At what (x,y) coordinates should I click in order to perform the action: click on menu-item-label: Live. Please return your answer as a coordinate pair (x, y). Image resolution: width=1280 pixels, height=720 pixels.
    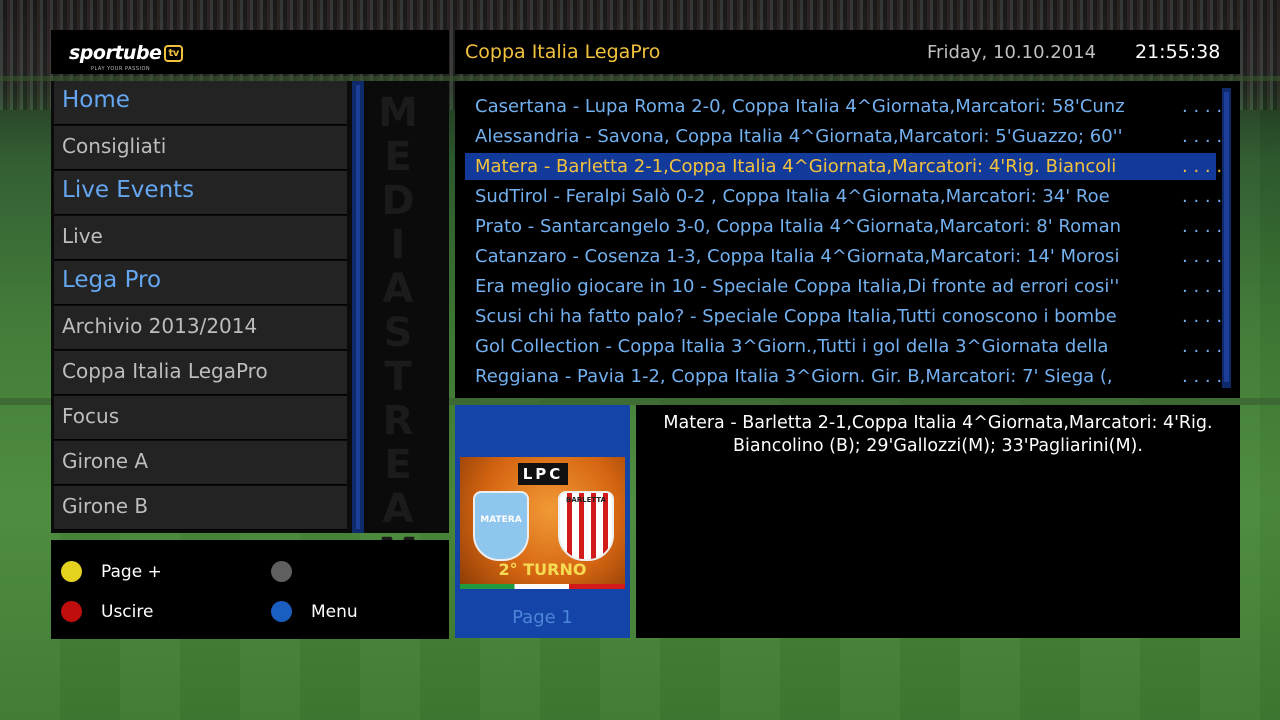
    Looking at the image, I should click on (82, 236).